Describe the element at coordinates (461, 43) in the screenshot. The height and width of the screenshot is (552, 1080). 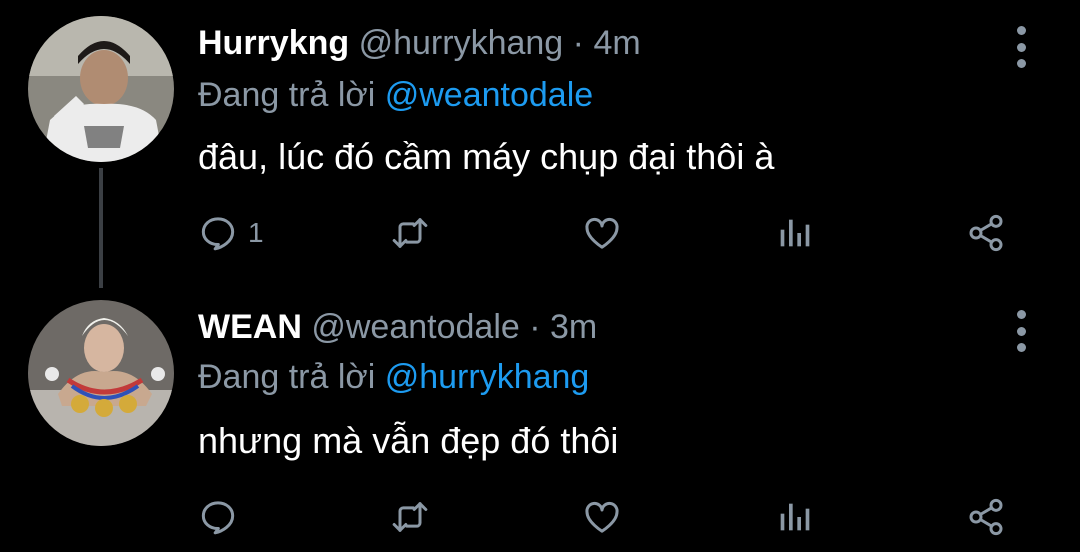
I see `user-handle: @hurrykhang` at that location.